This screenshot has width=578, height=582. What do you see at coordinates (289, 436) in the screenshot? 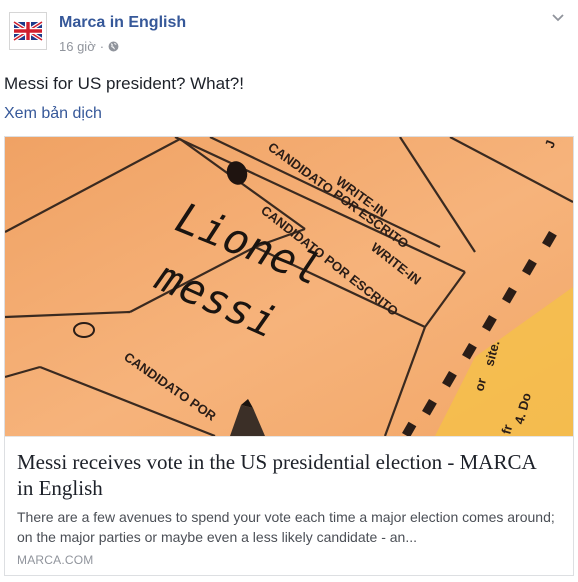
I see `card-divider` at bounding box center [289, 436].